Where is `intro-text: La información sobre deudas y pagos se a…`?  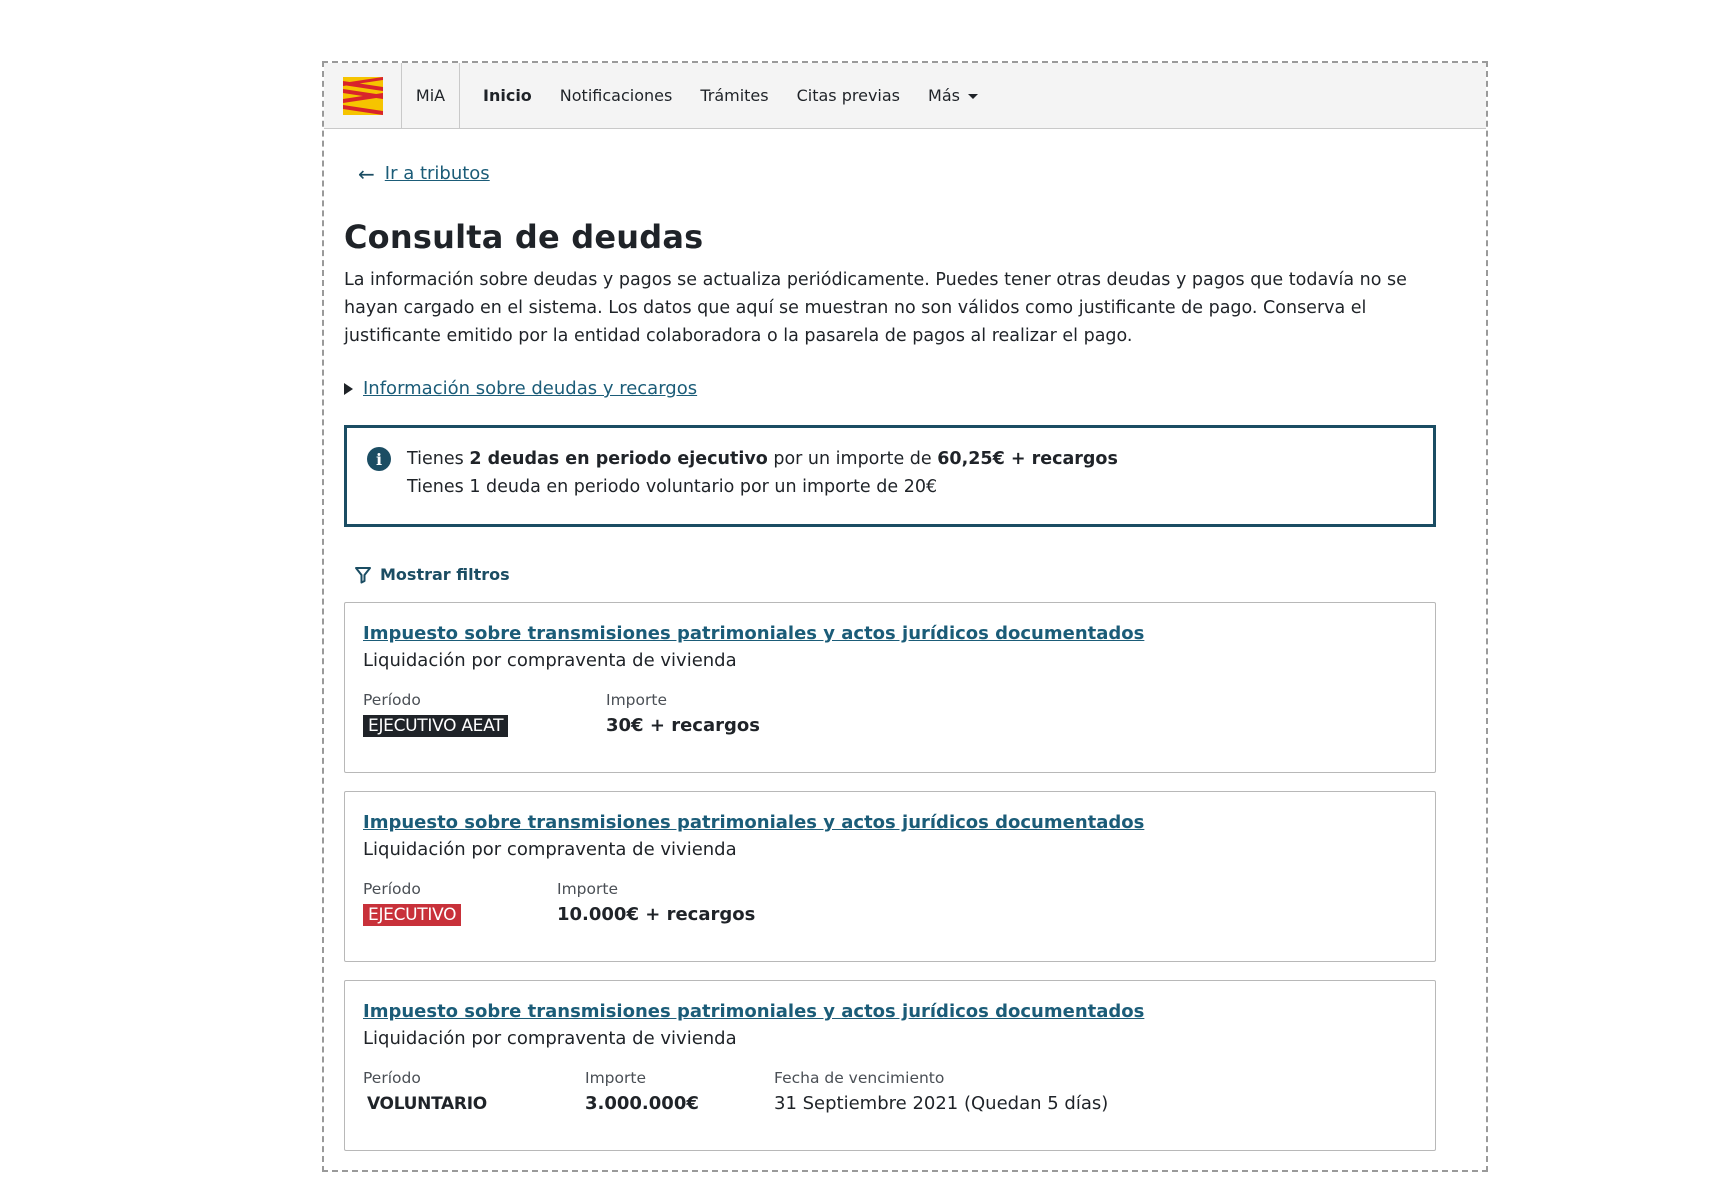 intro-text: La información sobre deudas y pagos se a… is located at coordinates (875, 308).